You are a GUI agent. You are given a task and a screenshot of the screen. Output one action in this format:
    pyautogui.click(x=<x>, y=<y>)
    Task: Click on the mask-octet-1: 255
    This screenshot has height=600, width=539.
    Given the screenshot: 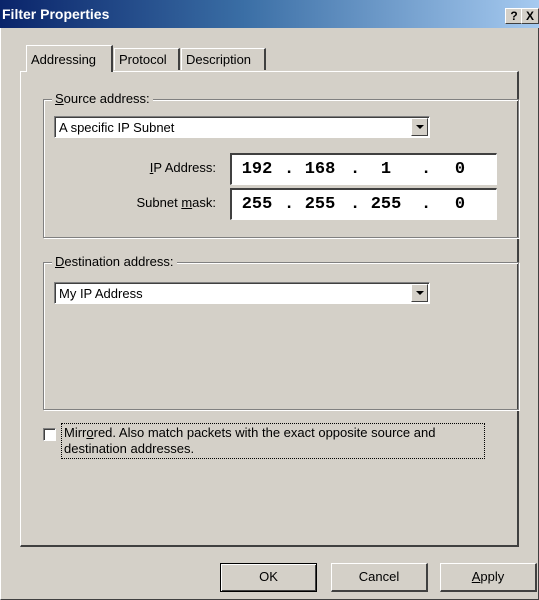 What is the action you would take?
    pyautogui.click(x=257, y=204)
    